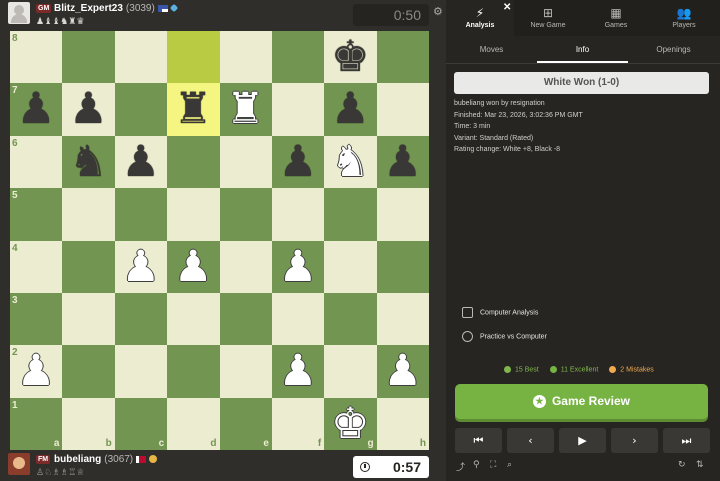 This screenshot has width=720, height=481. What do you see at coordinates (582, 440) in the screenshot?
I see `play-button: ▶` at bounding box center [582, 440].